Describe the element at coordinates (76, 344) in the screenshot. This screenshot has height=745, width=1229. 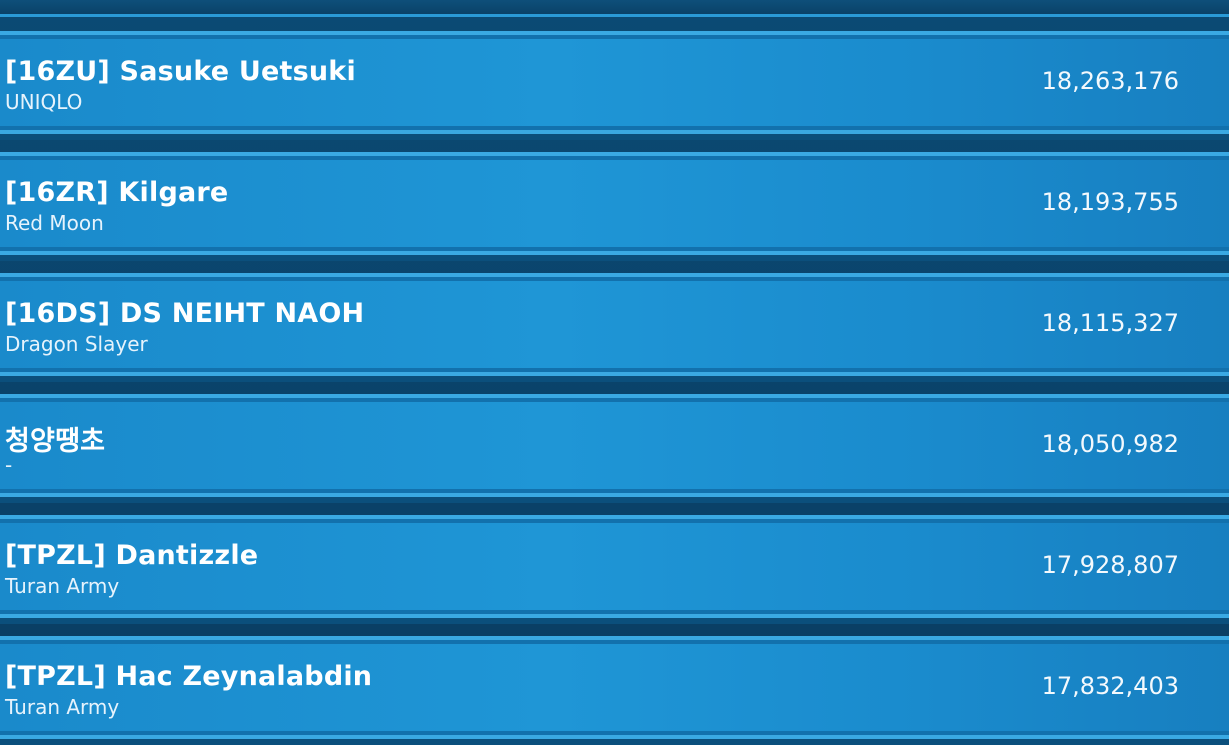
I see `player-guild: Dragon Slayer` at that location.